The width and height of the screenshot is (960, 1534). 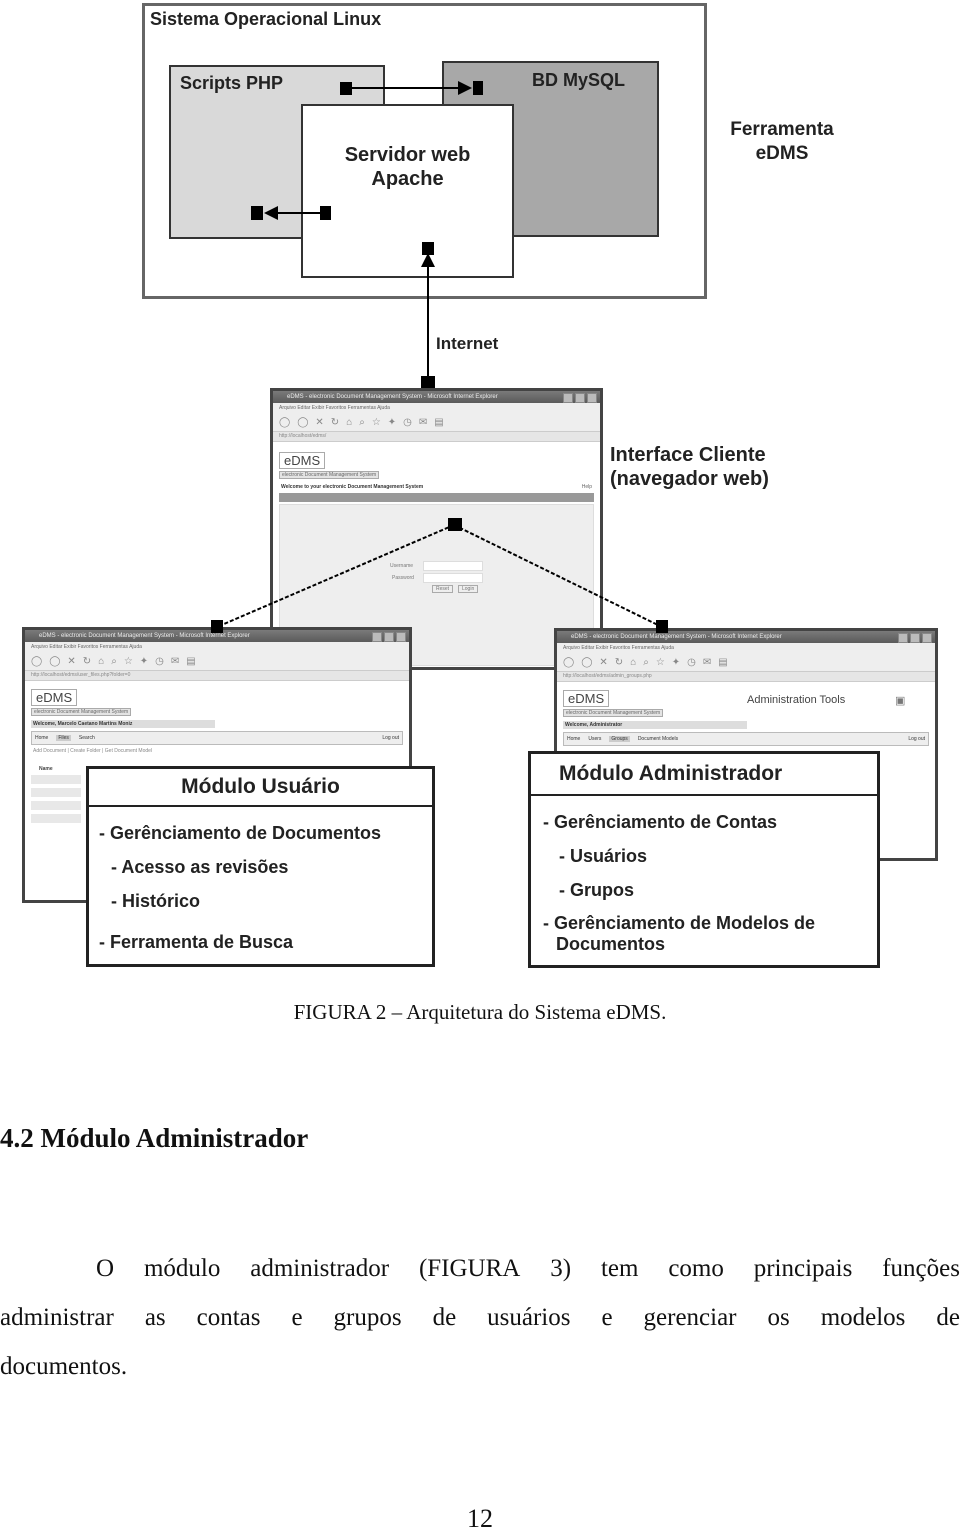 What do you see at coordinates (596, 890) in the screenshot?
I see `admin-module-item: - Grupos` at bounding box center [596, 890].